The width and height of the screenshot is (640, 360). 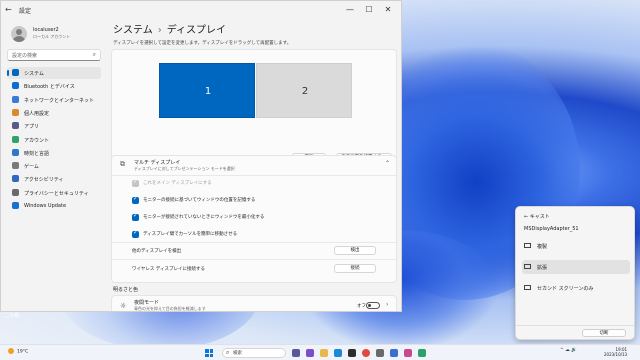 I want to click on sidebar-item-network-internet: ネットワークとインターネット, so click(x=54, y=100).